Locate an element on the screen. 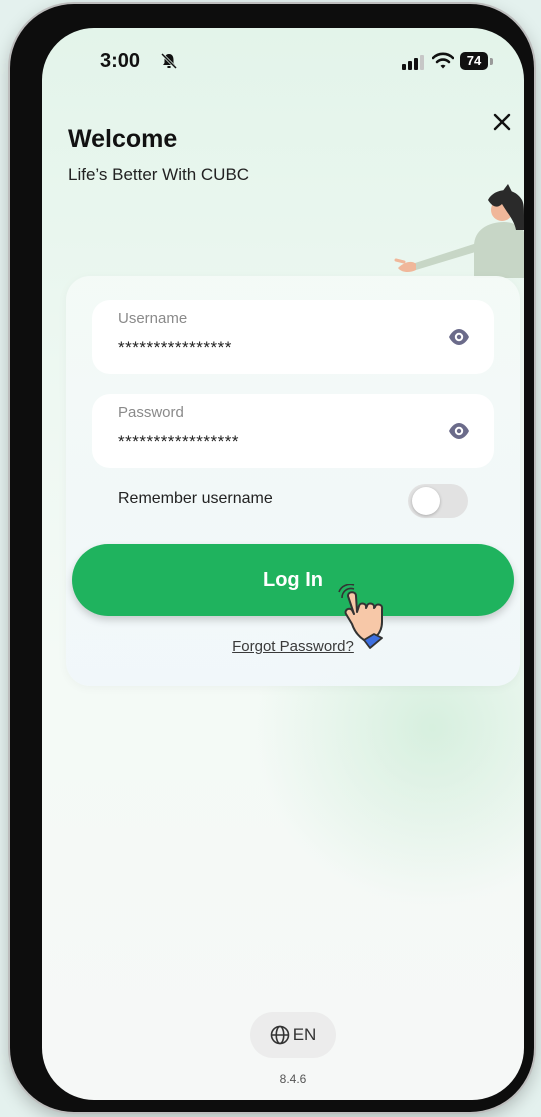  username-field: Username **************** is located at coordinates (293, 337).